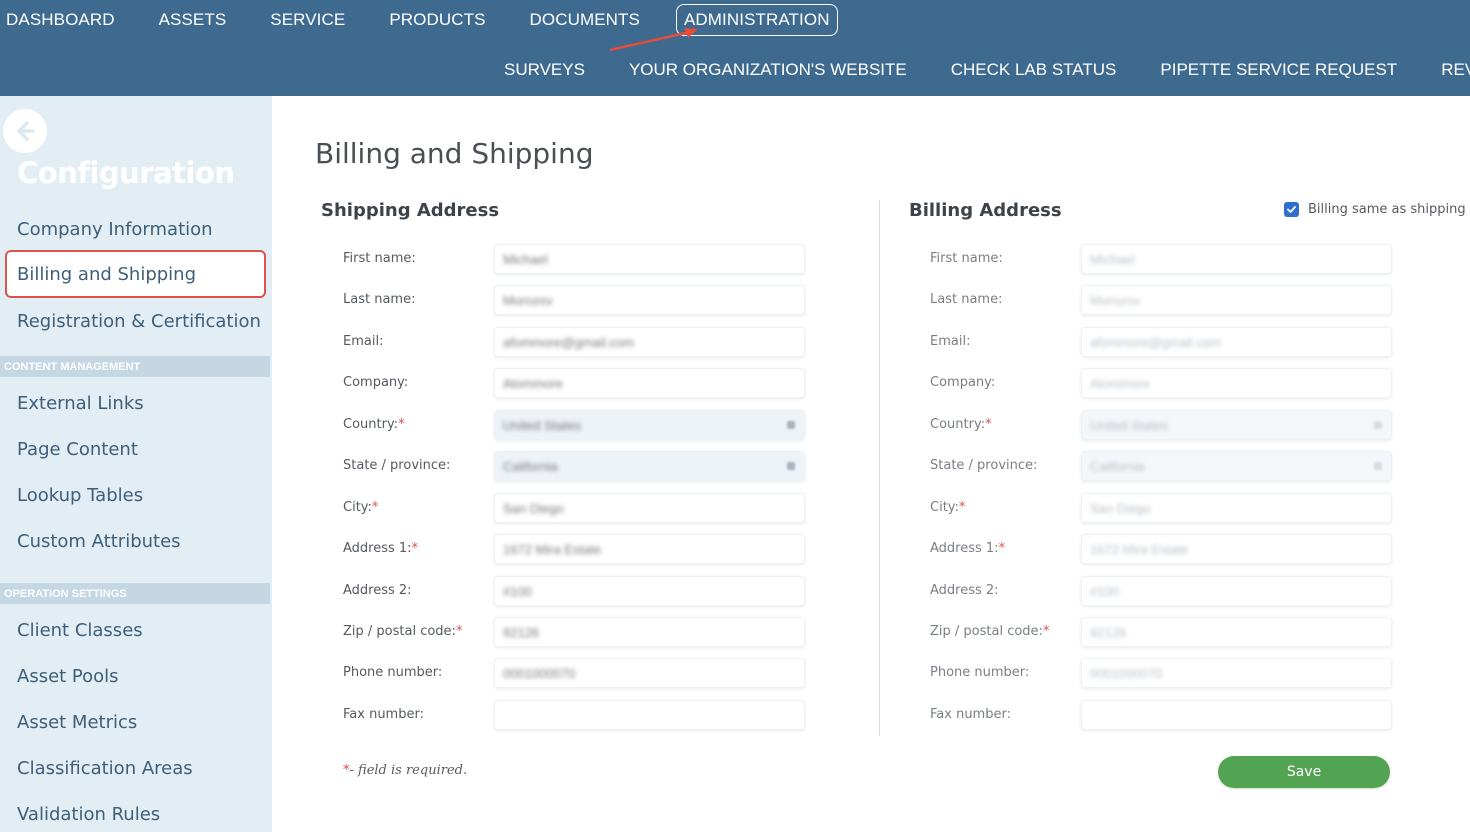  Describe the element at coordinates (539, 673) in the screenshot. I see `shipping-phone-value: 0001000070` at that location.